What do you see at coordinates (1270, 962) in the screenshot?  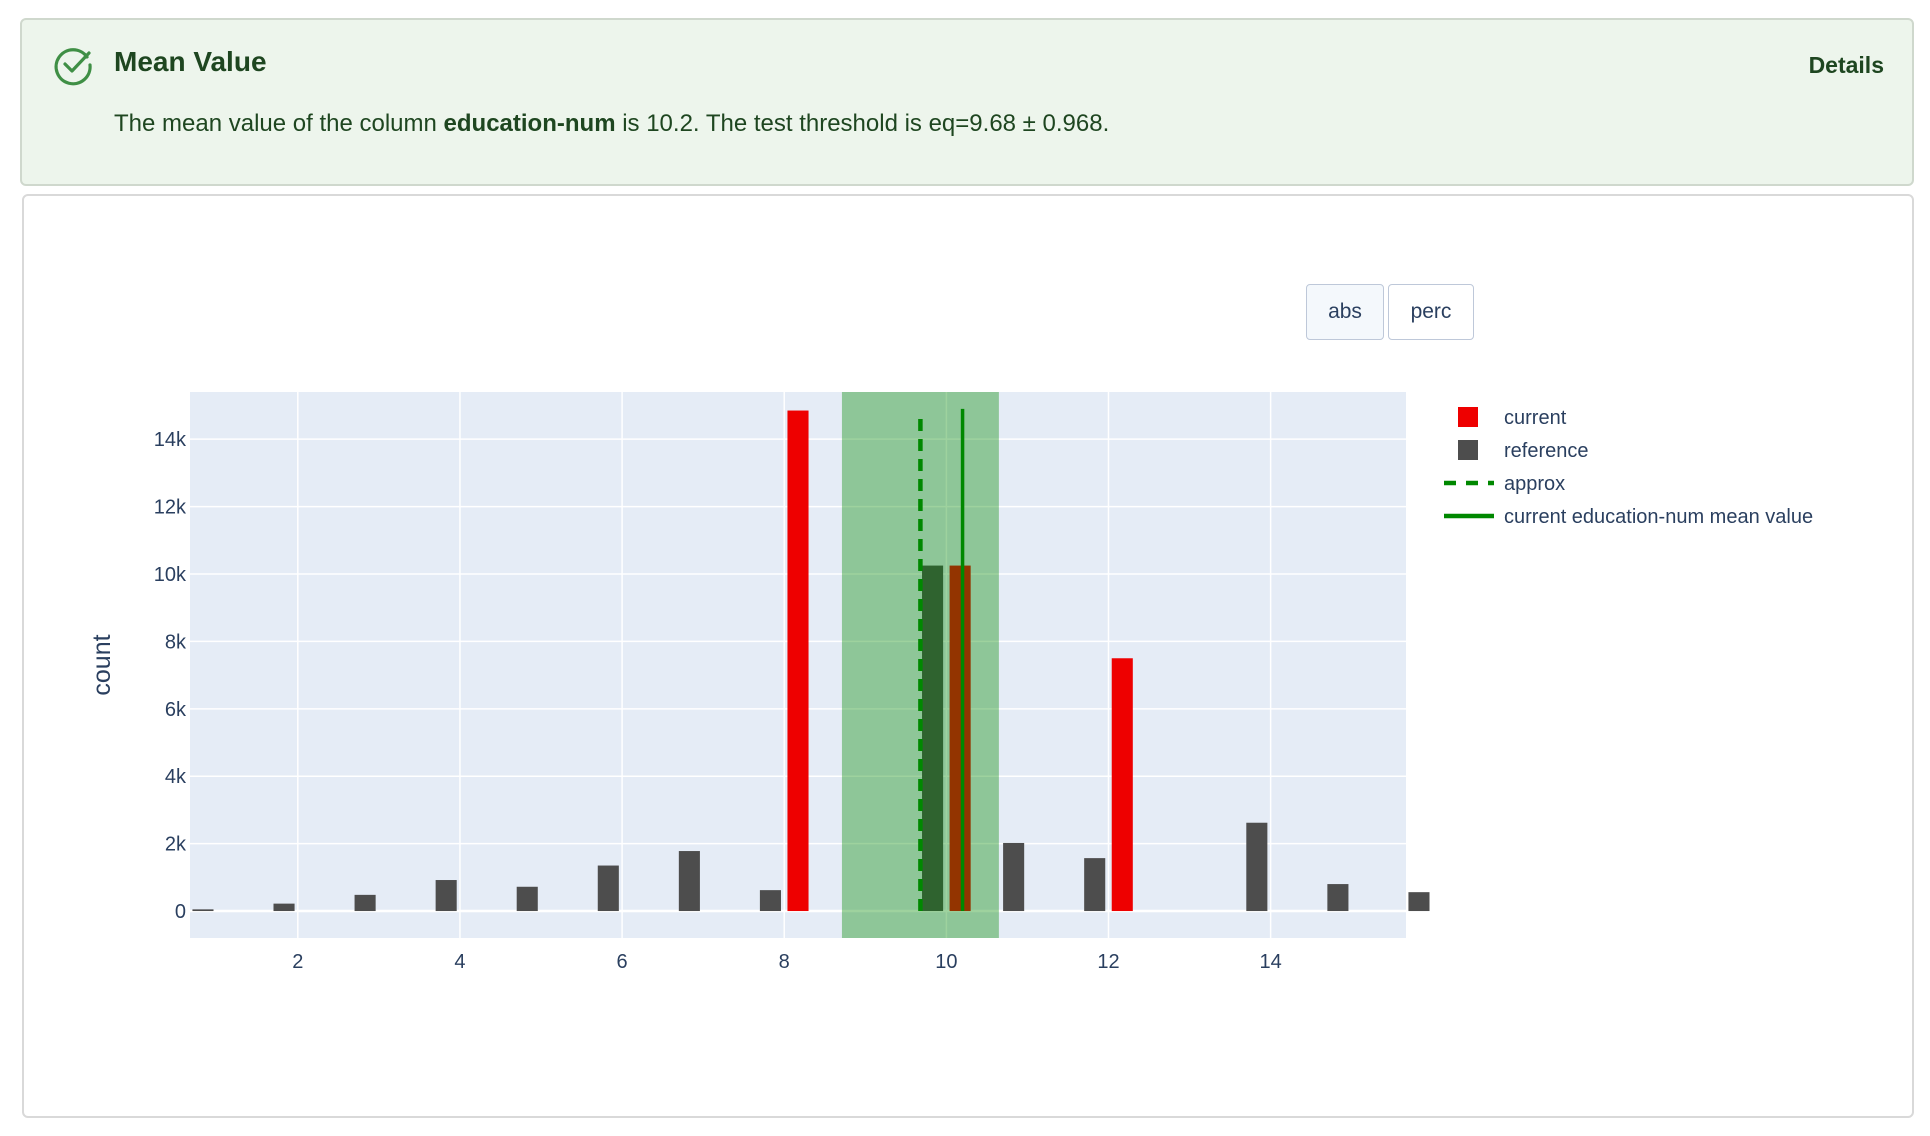 I see `x-tick-label: 14` at bounding box center [1270, 962].